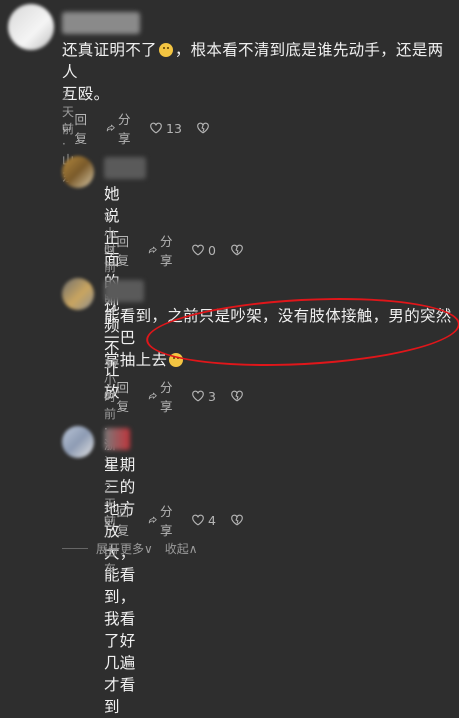 The image size is (459, 718). What do you see at coordinates (181, 548) in the screenshot?
I see `collapse-button: 收起∧` at bounding box center [181, 548].